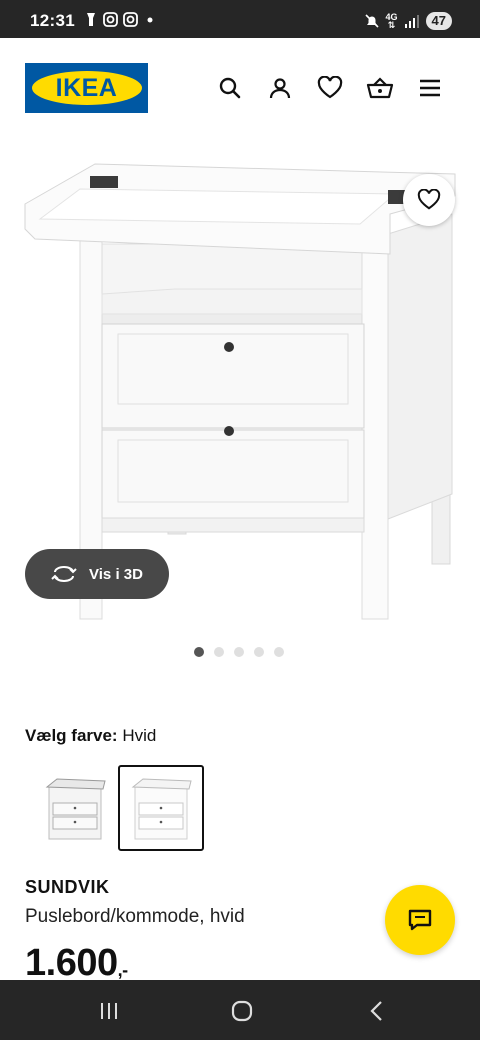  I want to click on status-icons-right: 4G ⇅ 47, so click(408, 21).